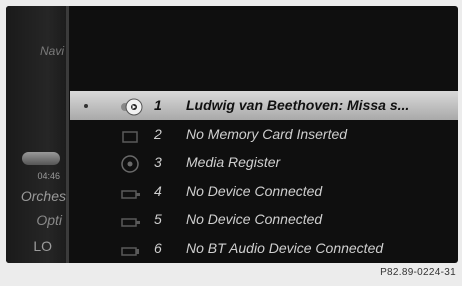 The image size is (462, 286). What do you see at coordinates (233, 162) in the screenshot?
I see `media-source-label: Media Register` at bounding box center [233, 162].